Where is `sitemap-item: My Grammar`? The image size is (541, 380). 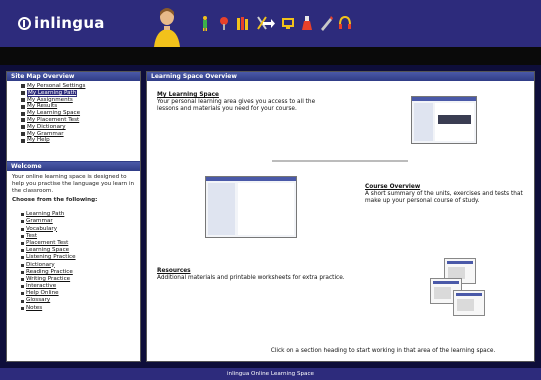 sitemap-item: My Grammar is located at coordinates (78, 134).